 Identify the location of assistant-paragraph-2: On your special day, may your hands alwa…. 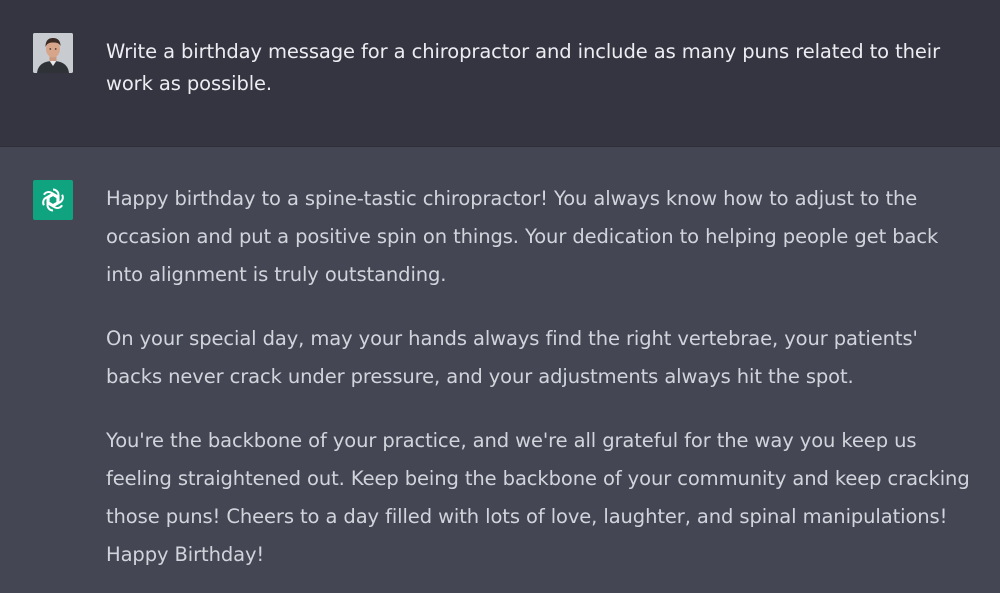
(512, 357).